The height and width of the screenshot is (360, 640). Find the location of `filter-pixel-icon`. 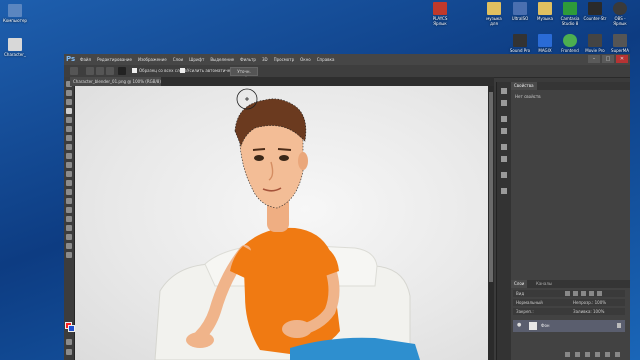

filter-pixel-icon is located at coordinates (567, 293).